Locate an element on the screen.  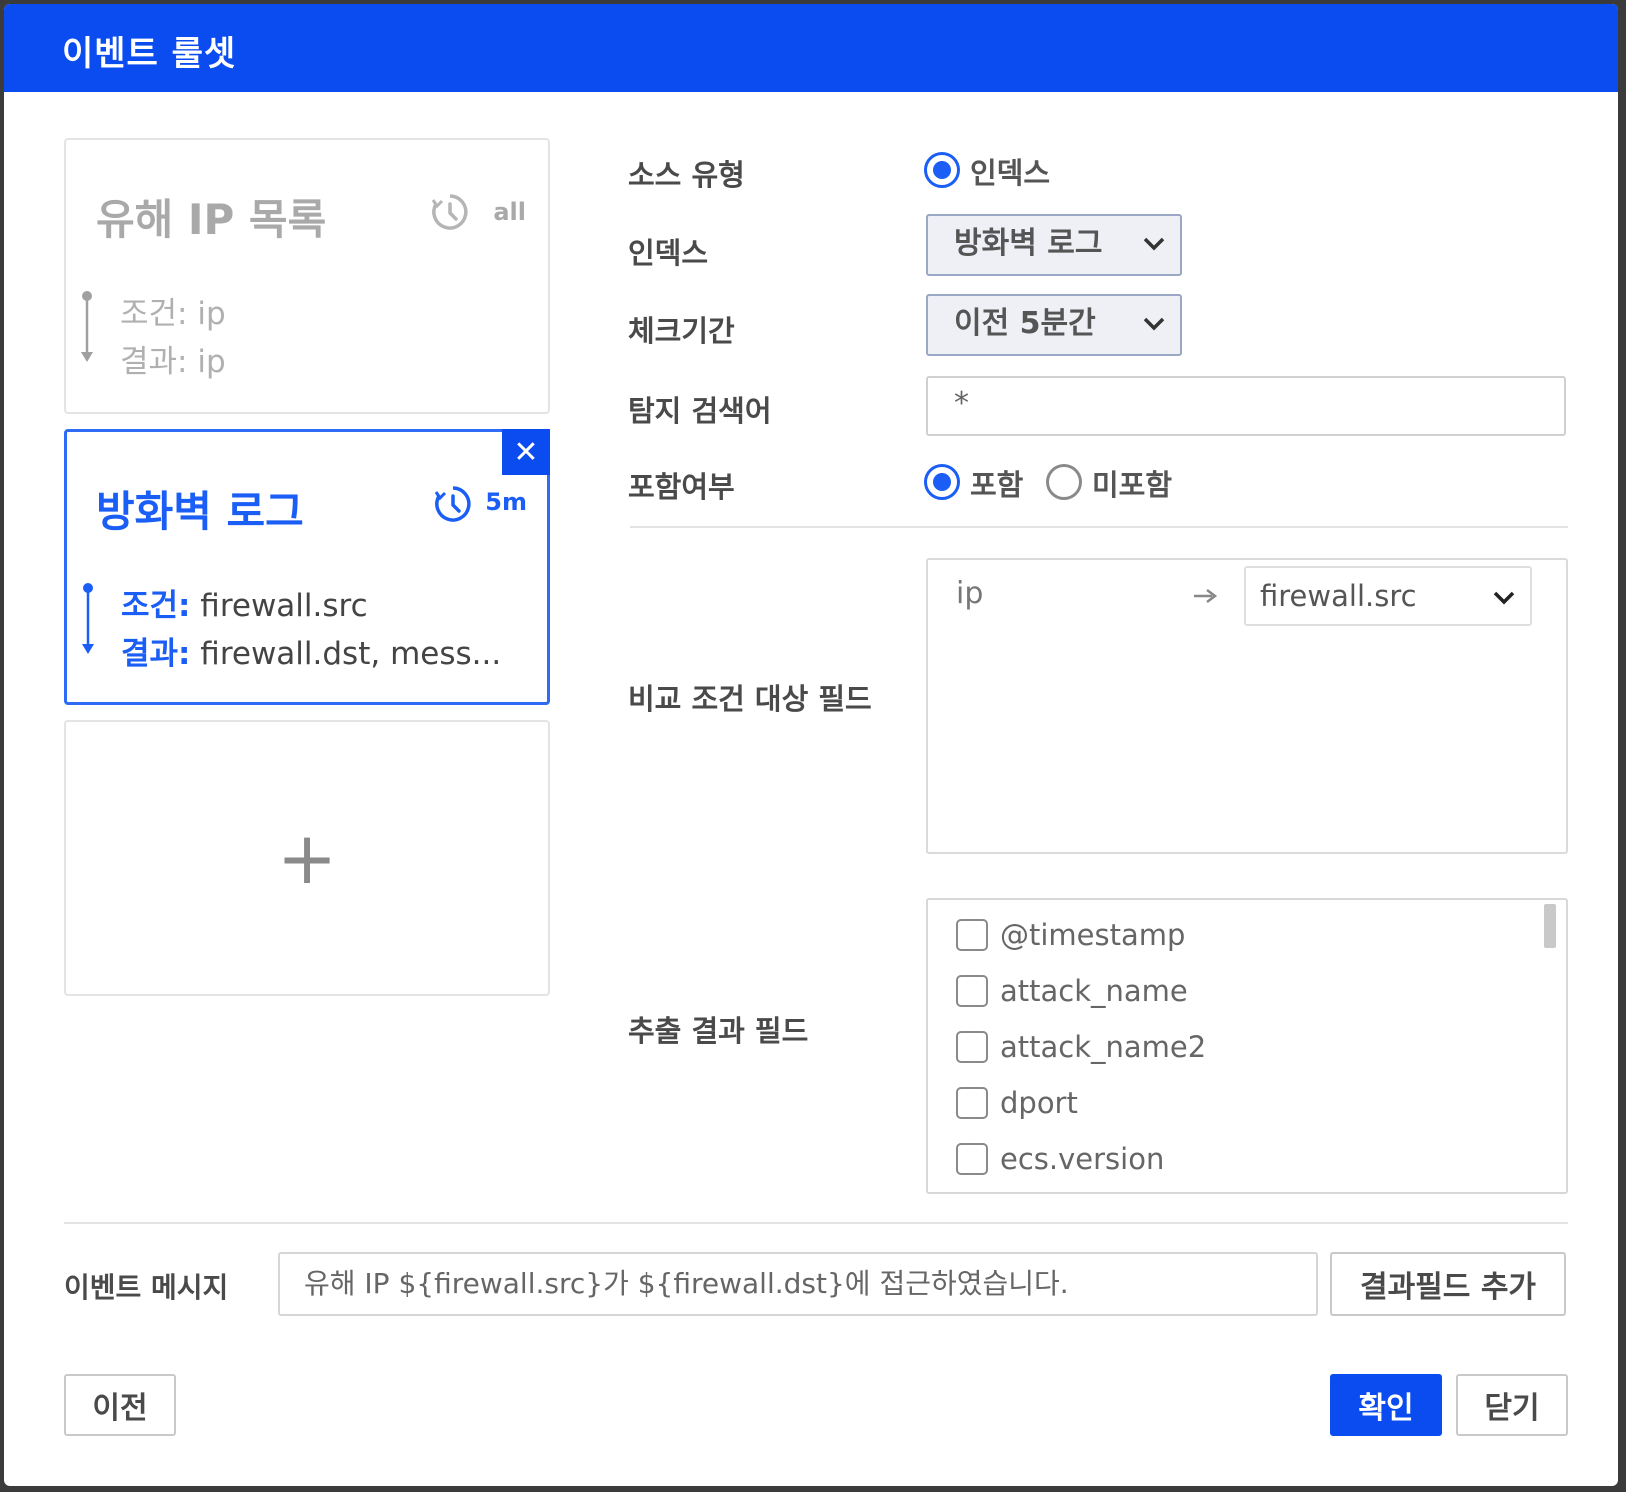
rule-card-title: 유해 IP 목록 is located at coordinates (211, 219).